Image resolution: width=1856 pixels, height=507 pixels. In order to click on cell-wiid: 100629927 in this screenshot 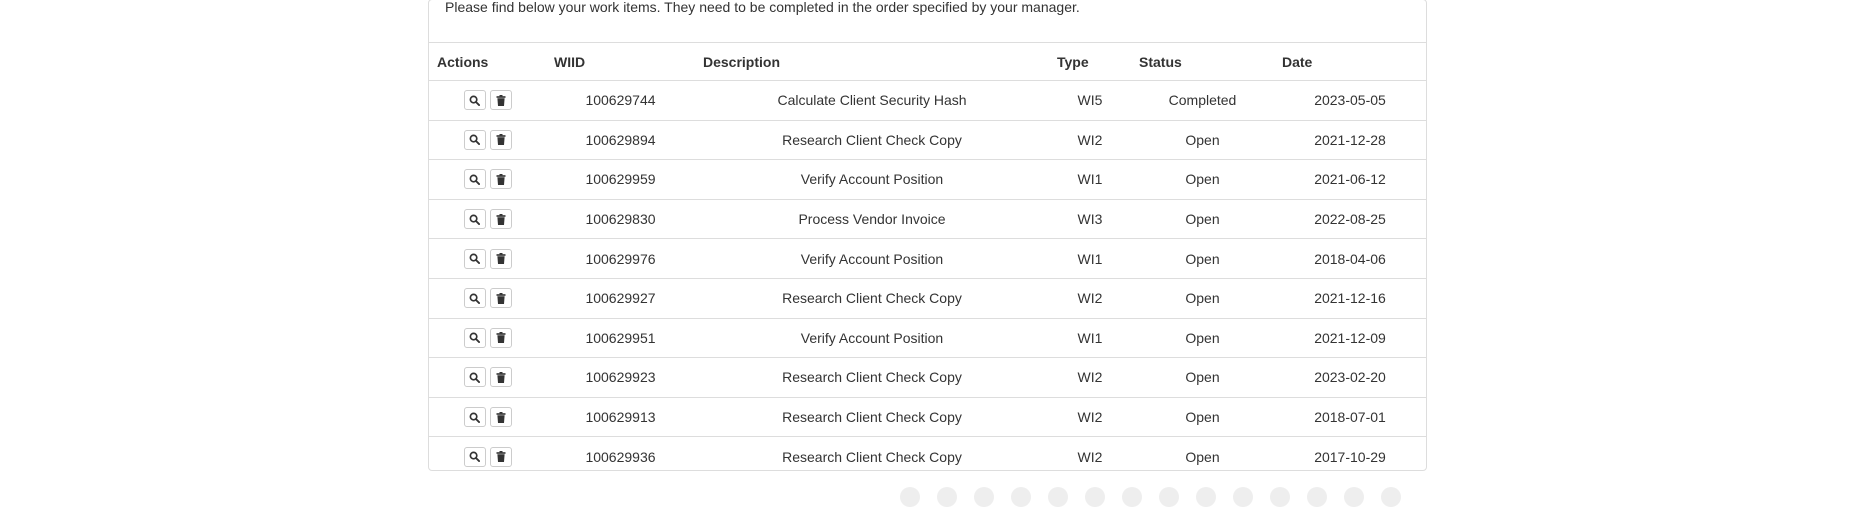, I will do `click(620, 298)`.